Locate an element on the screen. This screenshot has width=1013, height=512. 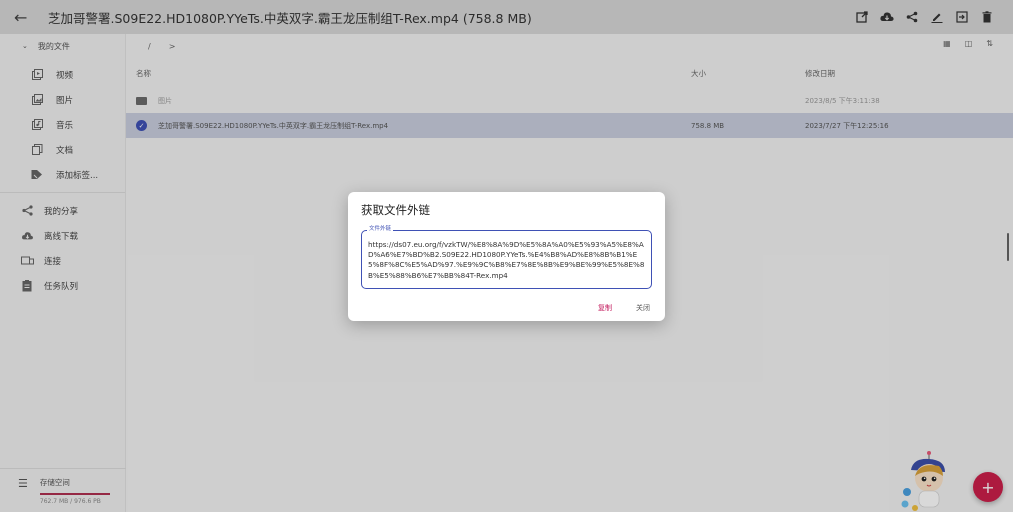
scrollbar-thumb is located at coordinates (1008, 247).